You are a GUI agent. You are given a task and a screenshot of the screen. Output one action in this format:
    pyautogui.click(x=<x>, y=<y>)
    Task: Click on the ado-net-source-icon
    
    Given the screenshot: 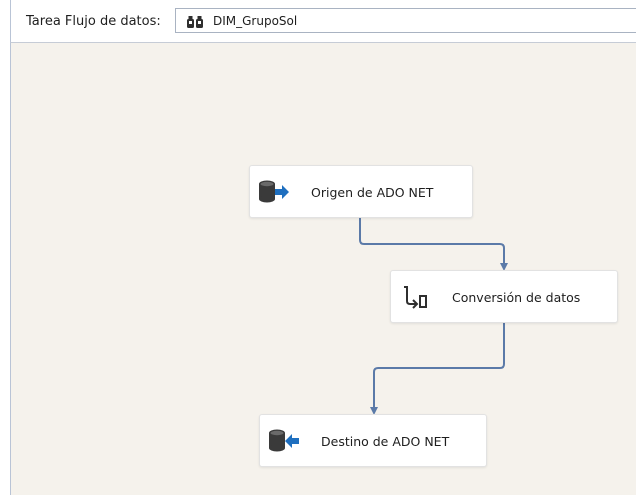 What is the action you would take?
    pyautogui.click(x=274, y=192)
    